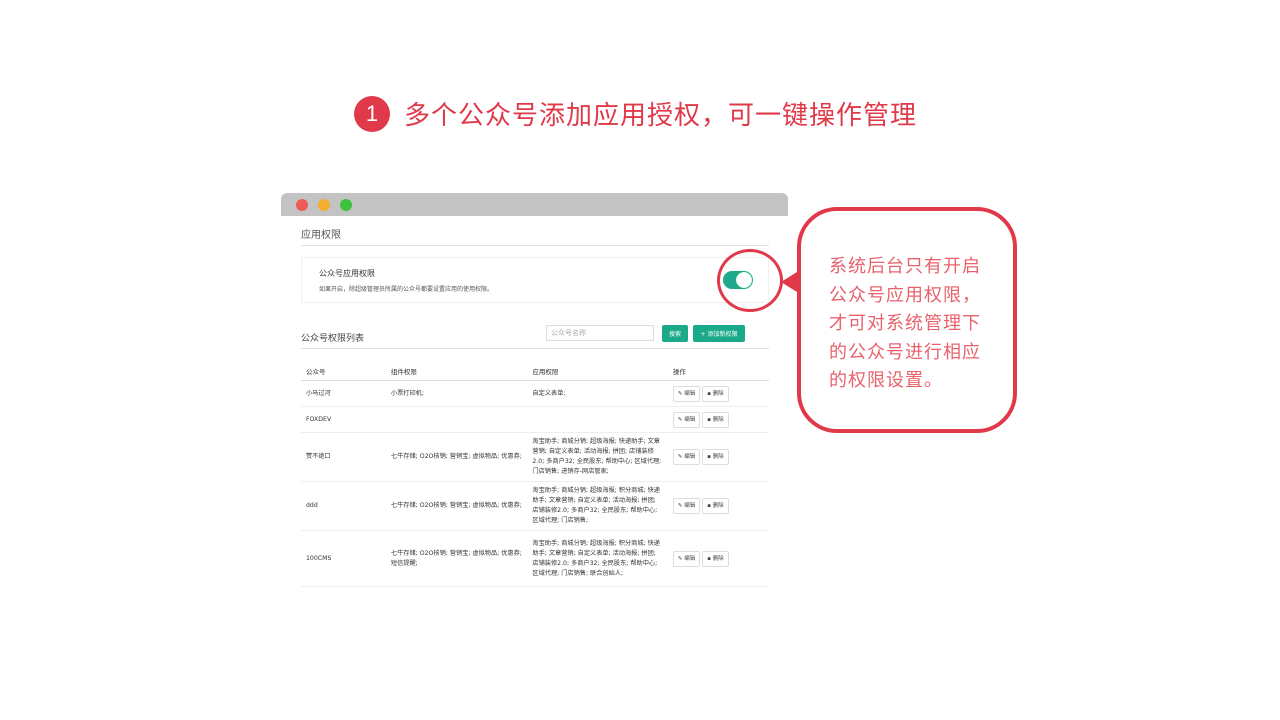 This screenshot has height=720, width=1280. Describe the element at coordinates (600, 333) in the screenshot. I see `search-input` at that location.